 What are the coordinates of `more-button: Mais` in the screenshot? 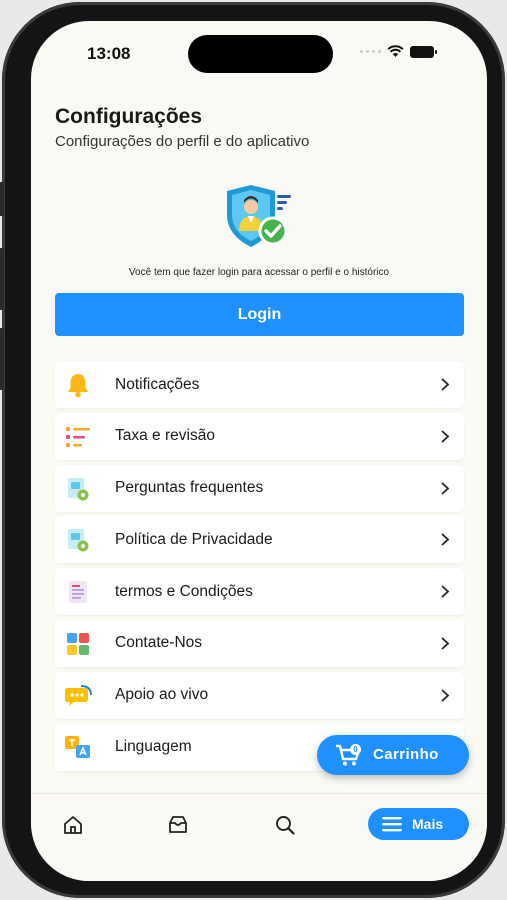 It's located at (418, 824).